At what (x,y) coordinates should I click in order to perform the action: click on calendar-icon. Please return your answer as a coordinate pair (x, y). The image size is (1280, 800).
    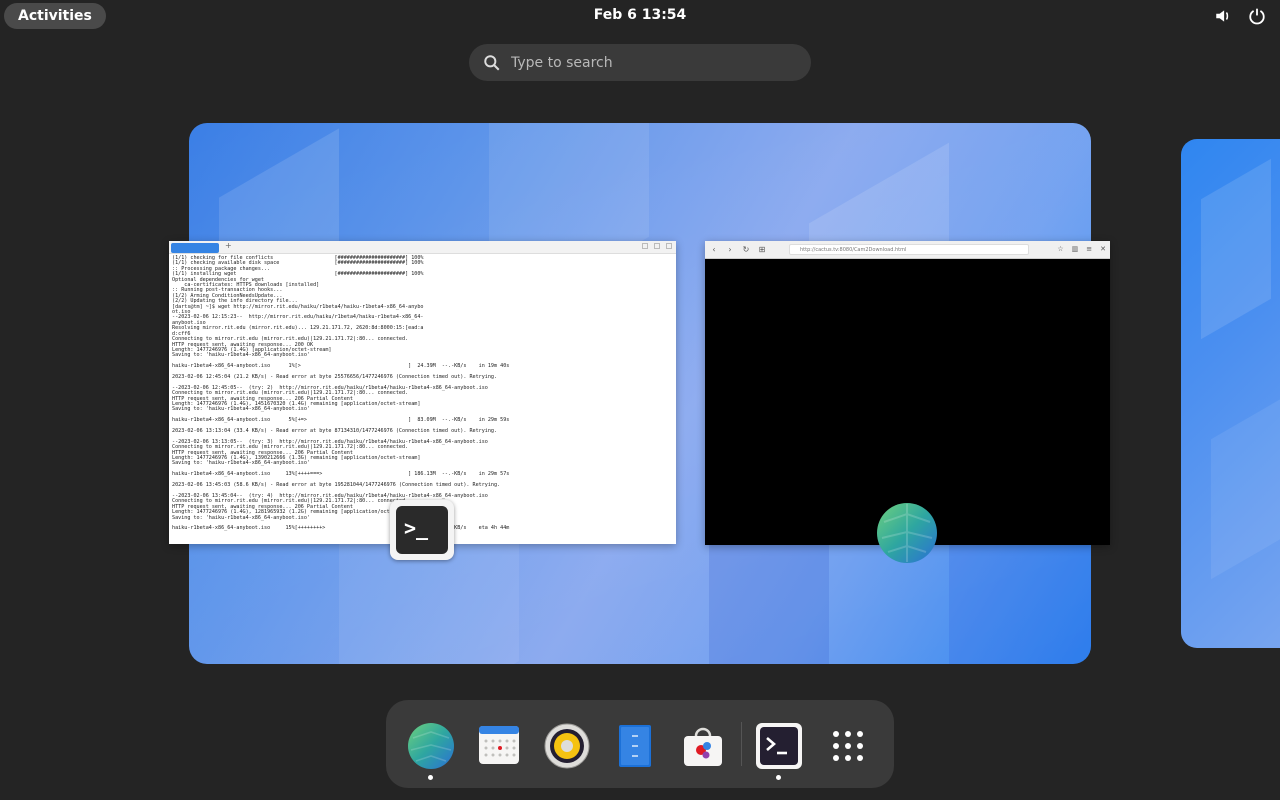
    Looking at the image, I should click on (499, 745).